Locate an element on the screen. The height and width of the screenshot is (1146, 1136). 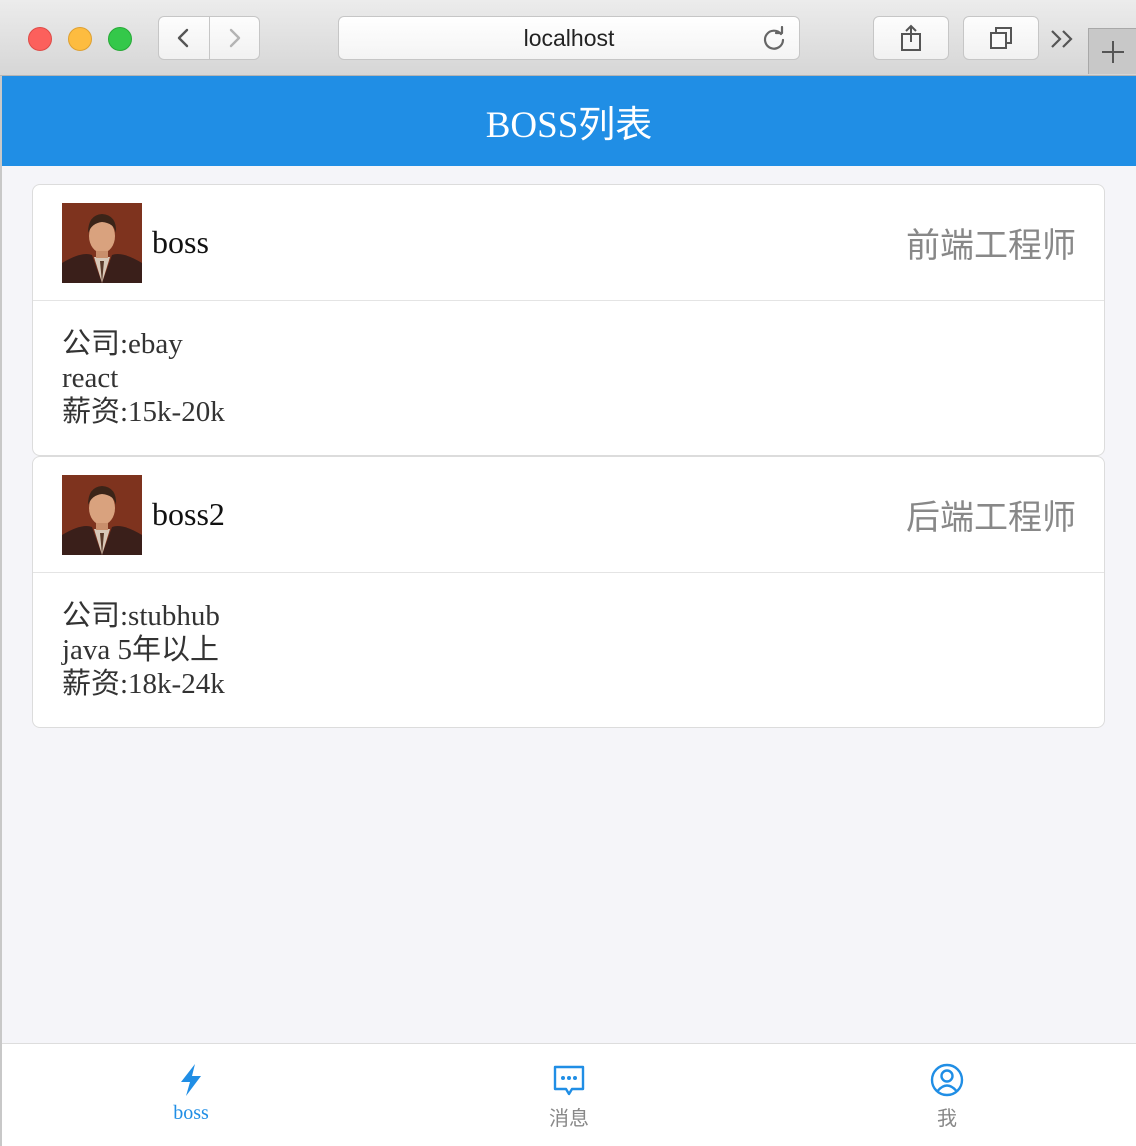
new-tab-button is located at coordinates (1112, 51).